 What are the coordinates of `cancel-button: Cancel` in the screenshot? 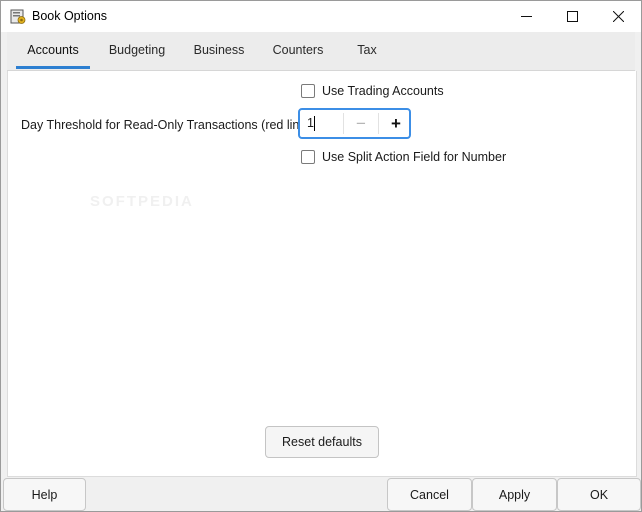 It's located at (429, 494).